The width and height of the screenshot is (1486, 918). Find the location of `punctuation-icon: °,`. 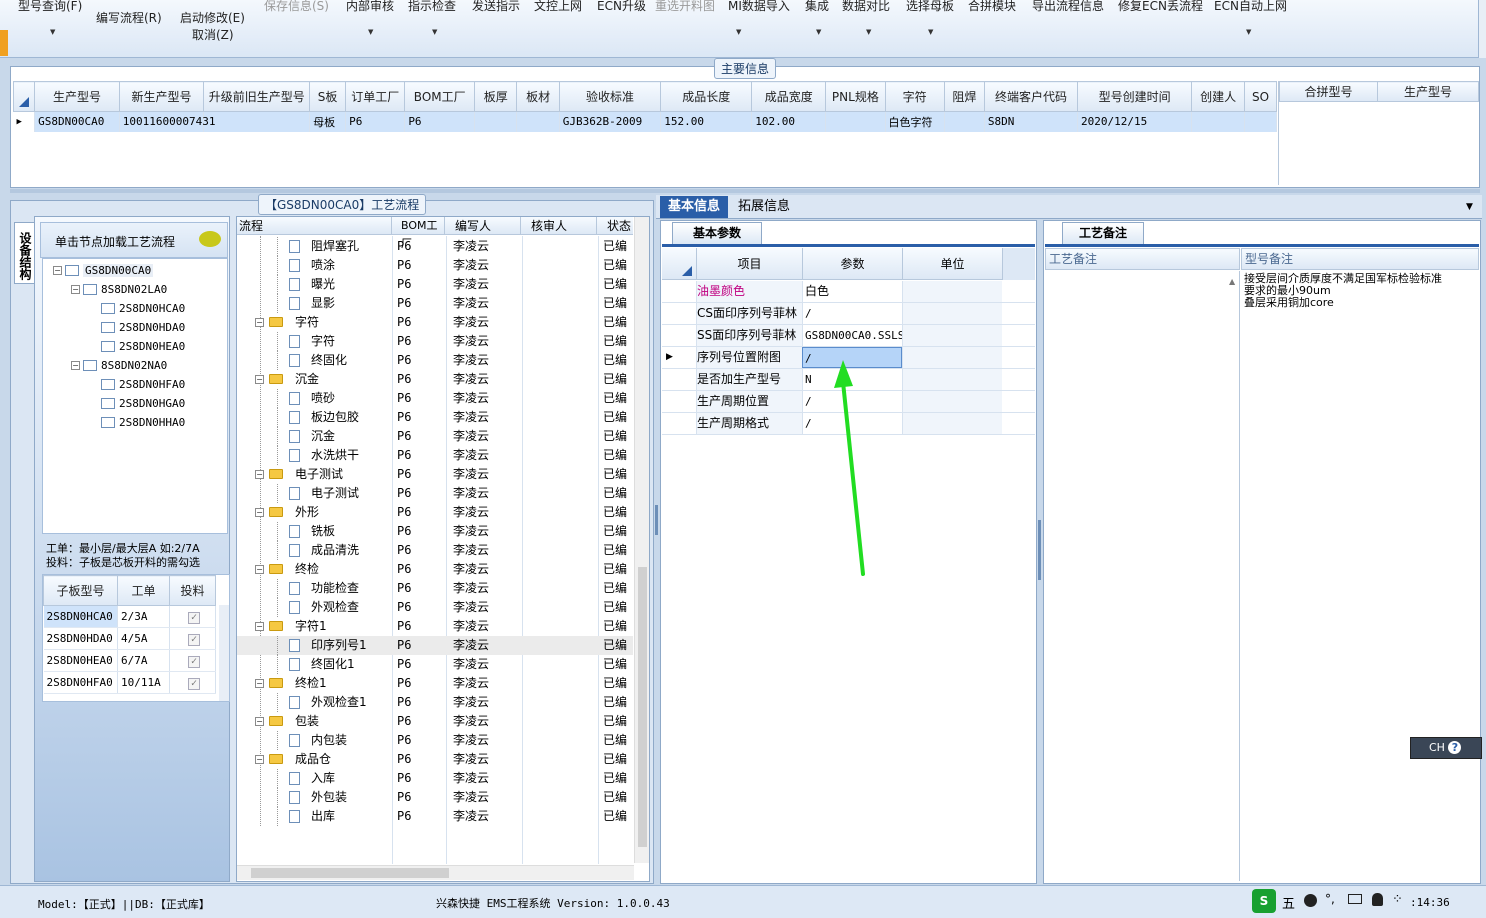

punctuation-icon: °, is located at coordinates (1330, 899).